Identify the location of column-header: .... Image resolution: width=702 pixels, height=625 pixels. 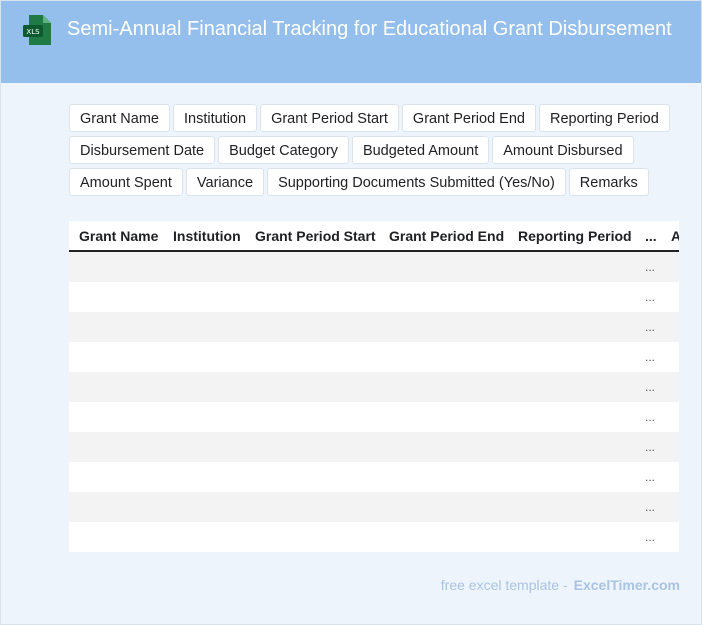
(648, 236).